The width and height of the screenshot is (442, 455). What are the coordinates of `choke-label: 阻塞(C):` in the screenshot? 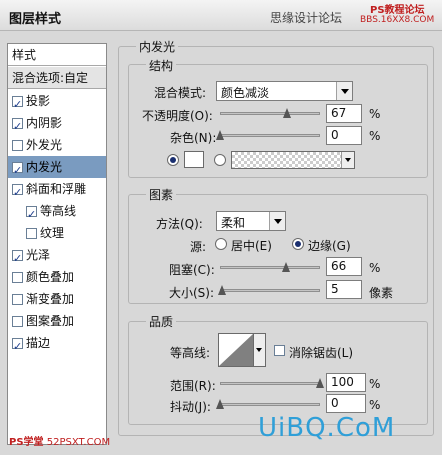 It's located at (192, 270).